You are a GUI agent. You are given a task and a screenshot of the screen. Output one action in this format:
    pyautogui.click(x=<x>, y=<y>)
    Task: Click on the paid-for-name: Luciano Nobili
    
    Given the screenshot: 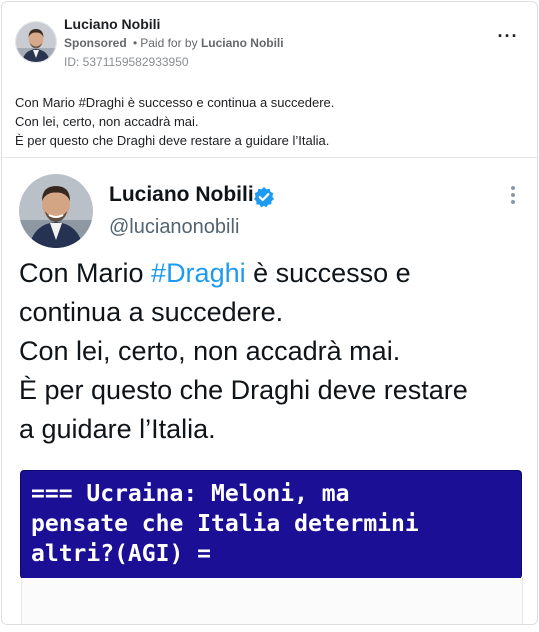 What is the action you would take?
    pyautogui.click(x=242, y=43)
    